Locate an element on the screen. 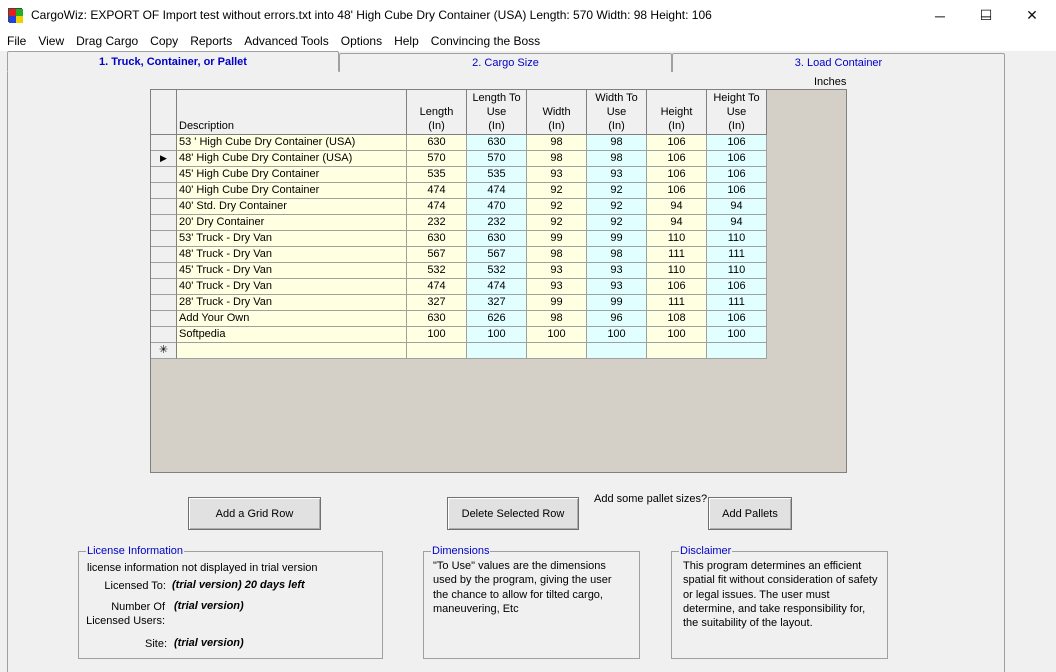  cell-description: 45' Truck - Dry Van is located at coordinates (292, 271).